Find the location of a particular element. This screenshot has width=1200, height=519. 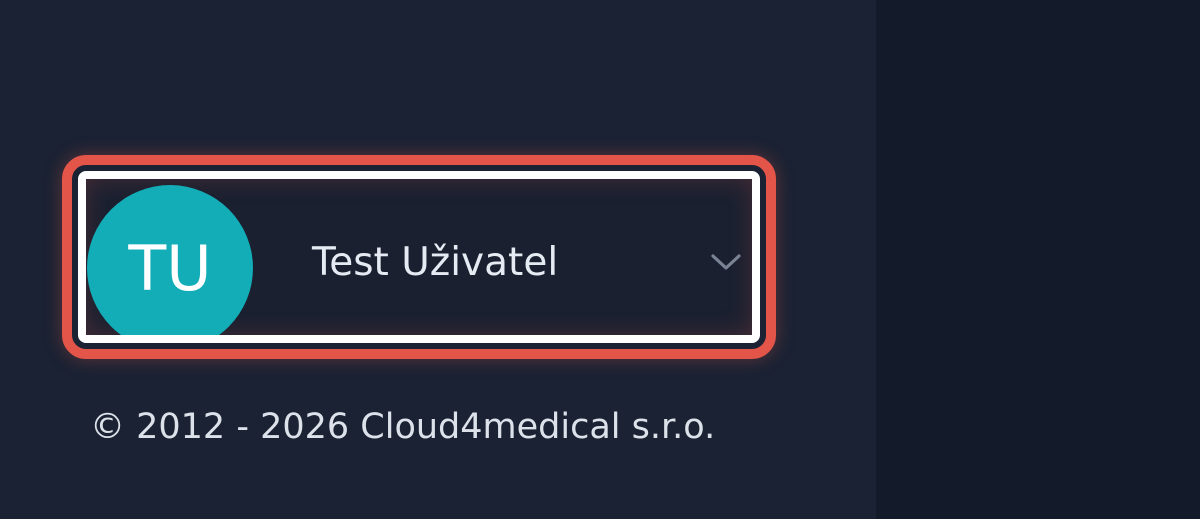

avatar-initials: TU is located at coordinates (170, 268).